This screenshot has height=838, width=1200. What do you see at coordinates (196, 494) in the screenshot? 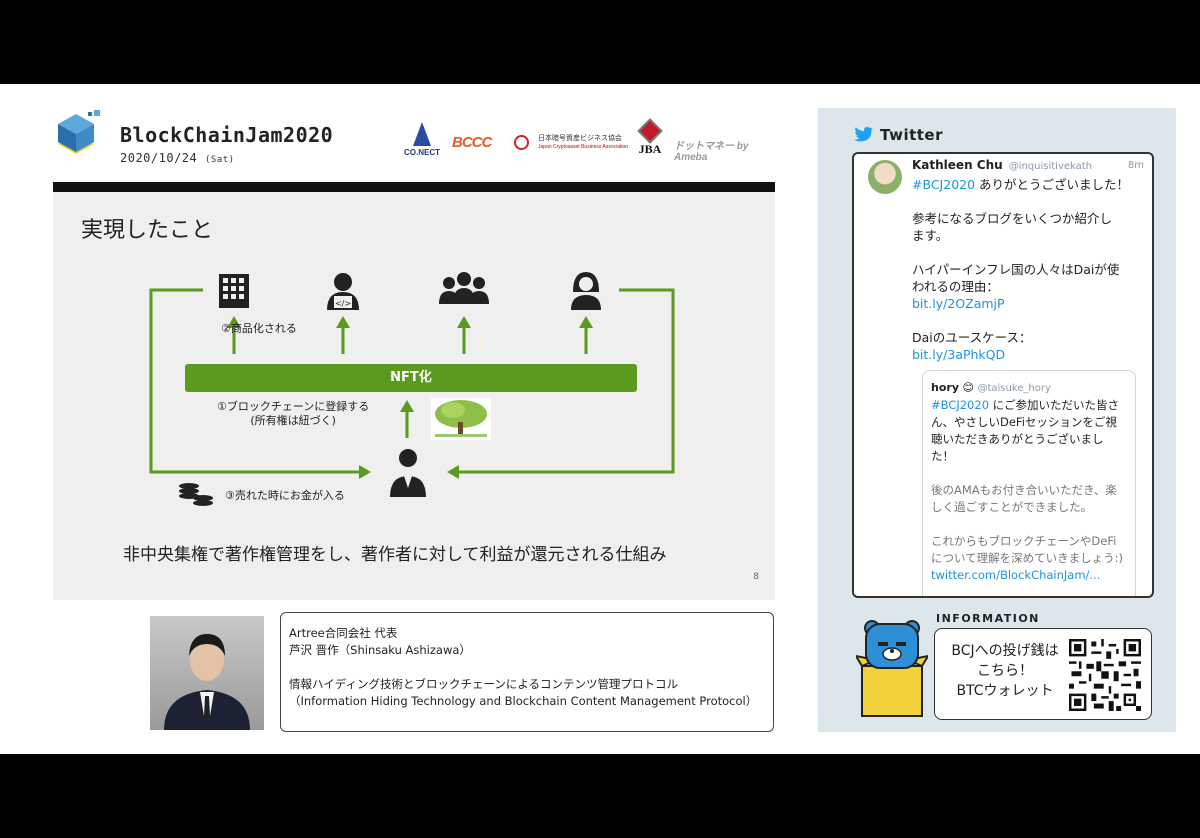
I see `coins-icon` at bounding box center [196, 494].